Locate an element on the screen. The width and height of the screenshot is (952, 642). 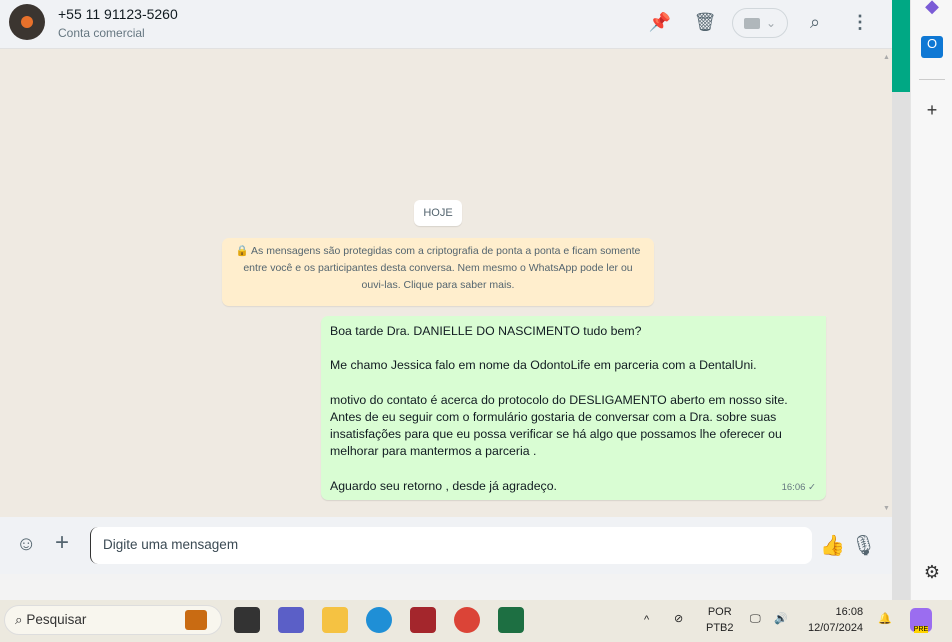
add-icon: + is located at coordinates (932, 111).